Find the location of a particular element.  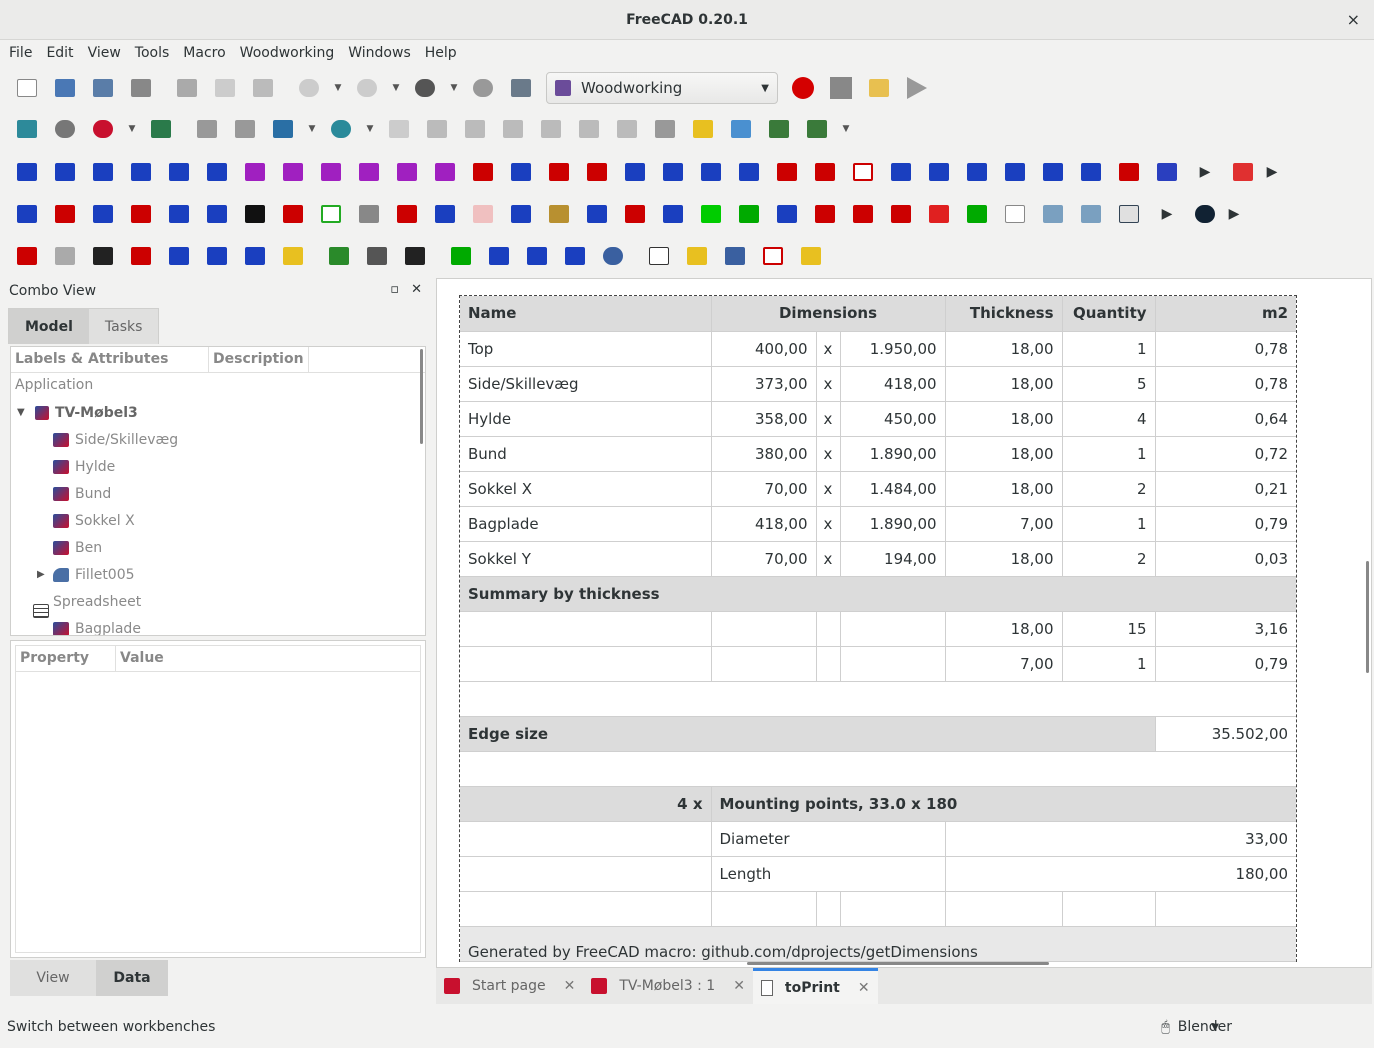

corner-icon is located at coordinates (1167, 172).